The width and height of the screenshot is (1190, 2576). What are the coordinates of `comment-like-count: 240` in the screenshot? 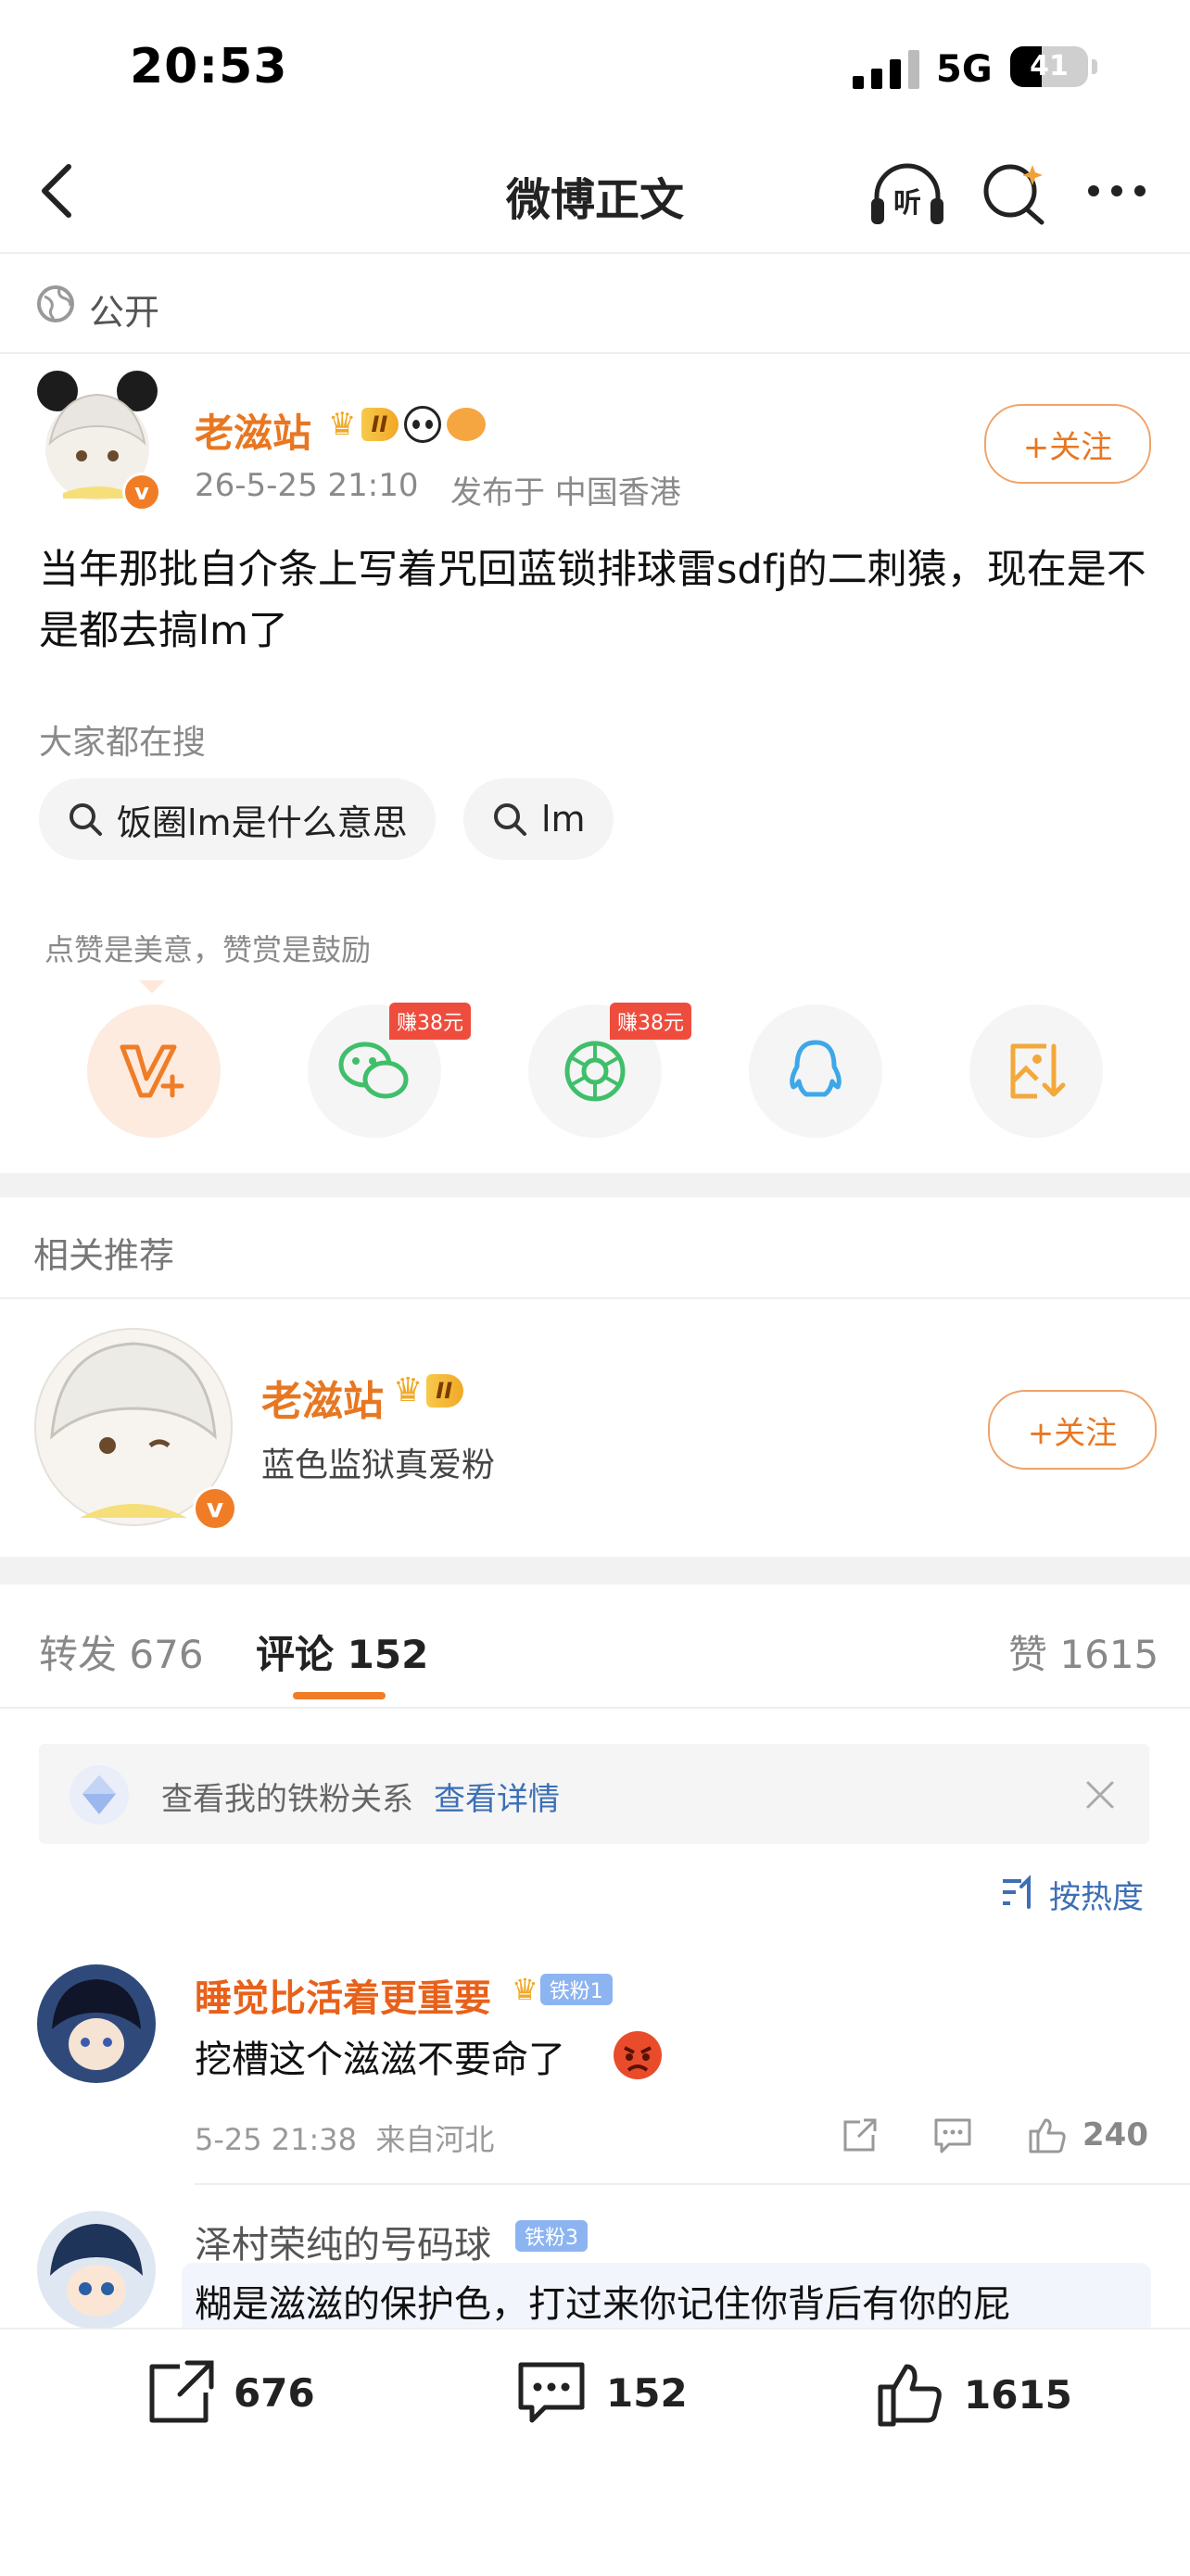 It's located at (1115, 2135).